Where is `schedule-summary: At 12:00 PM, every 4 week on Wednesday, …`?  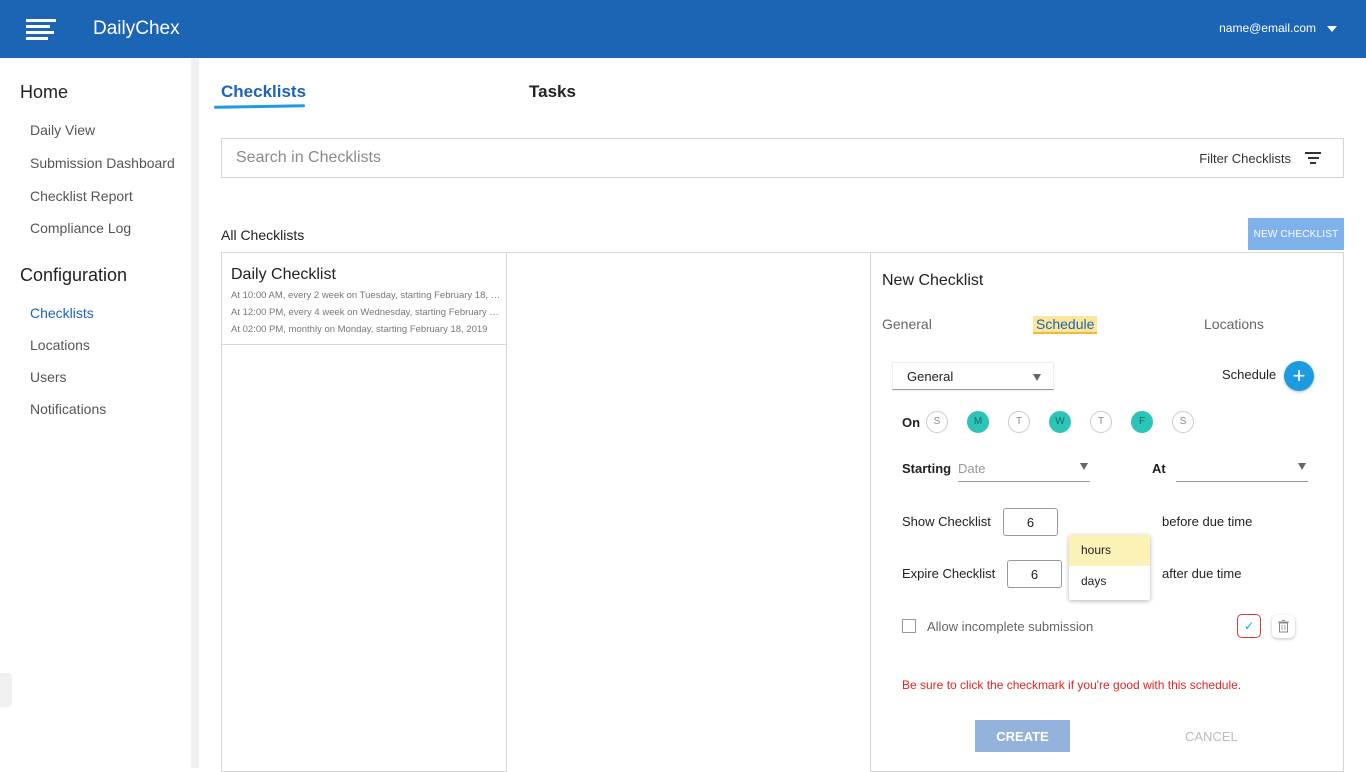
schedule-summary: At 12:00 PM, every 4 week on Wednesday, … is located at coordinates (367, 312).